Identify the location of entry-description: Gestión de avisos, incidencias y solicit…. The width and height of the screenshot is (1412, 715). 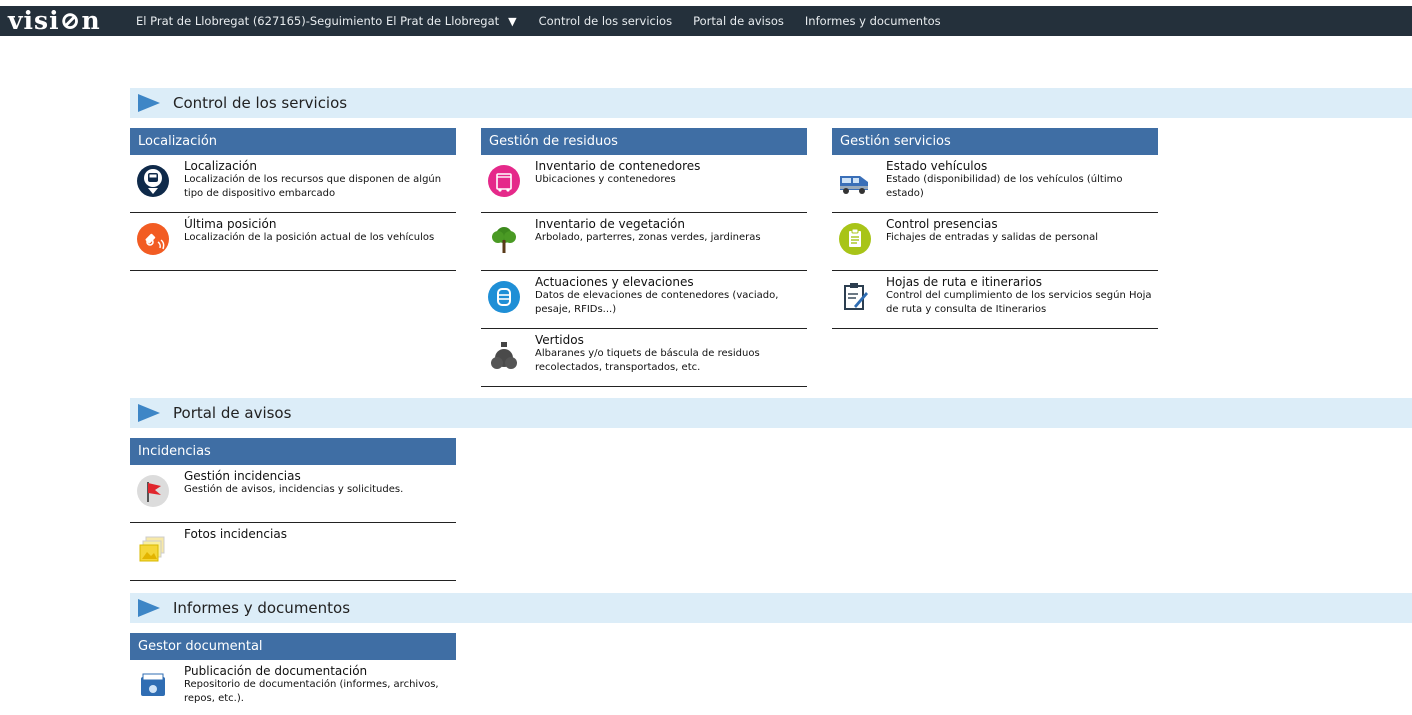
(294, 489).